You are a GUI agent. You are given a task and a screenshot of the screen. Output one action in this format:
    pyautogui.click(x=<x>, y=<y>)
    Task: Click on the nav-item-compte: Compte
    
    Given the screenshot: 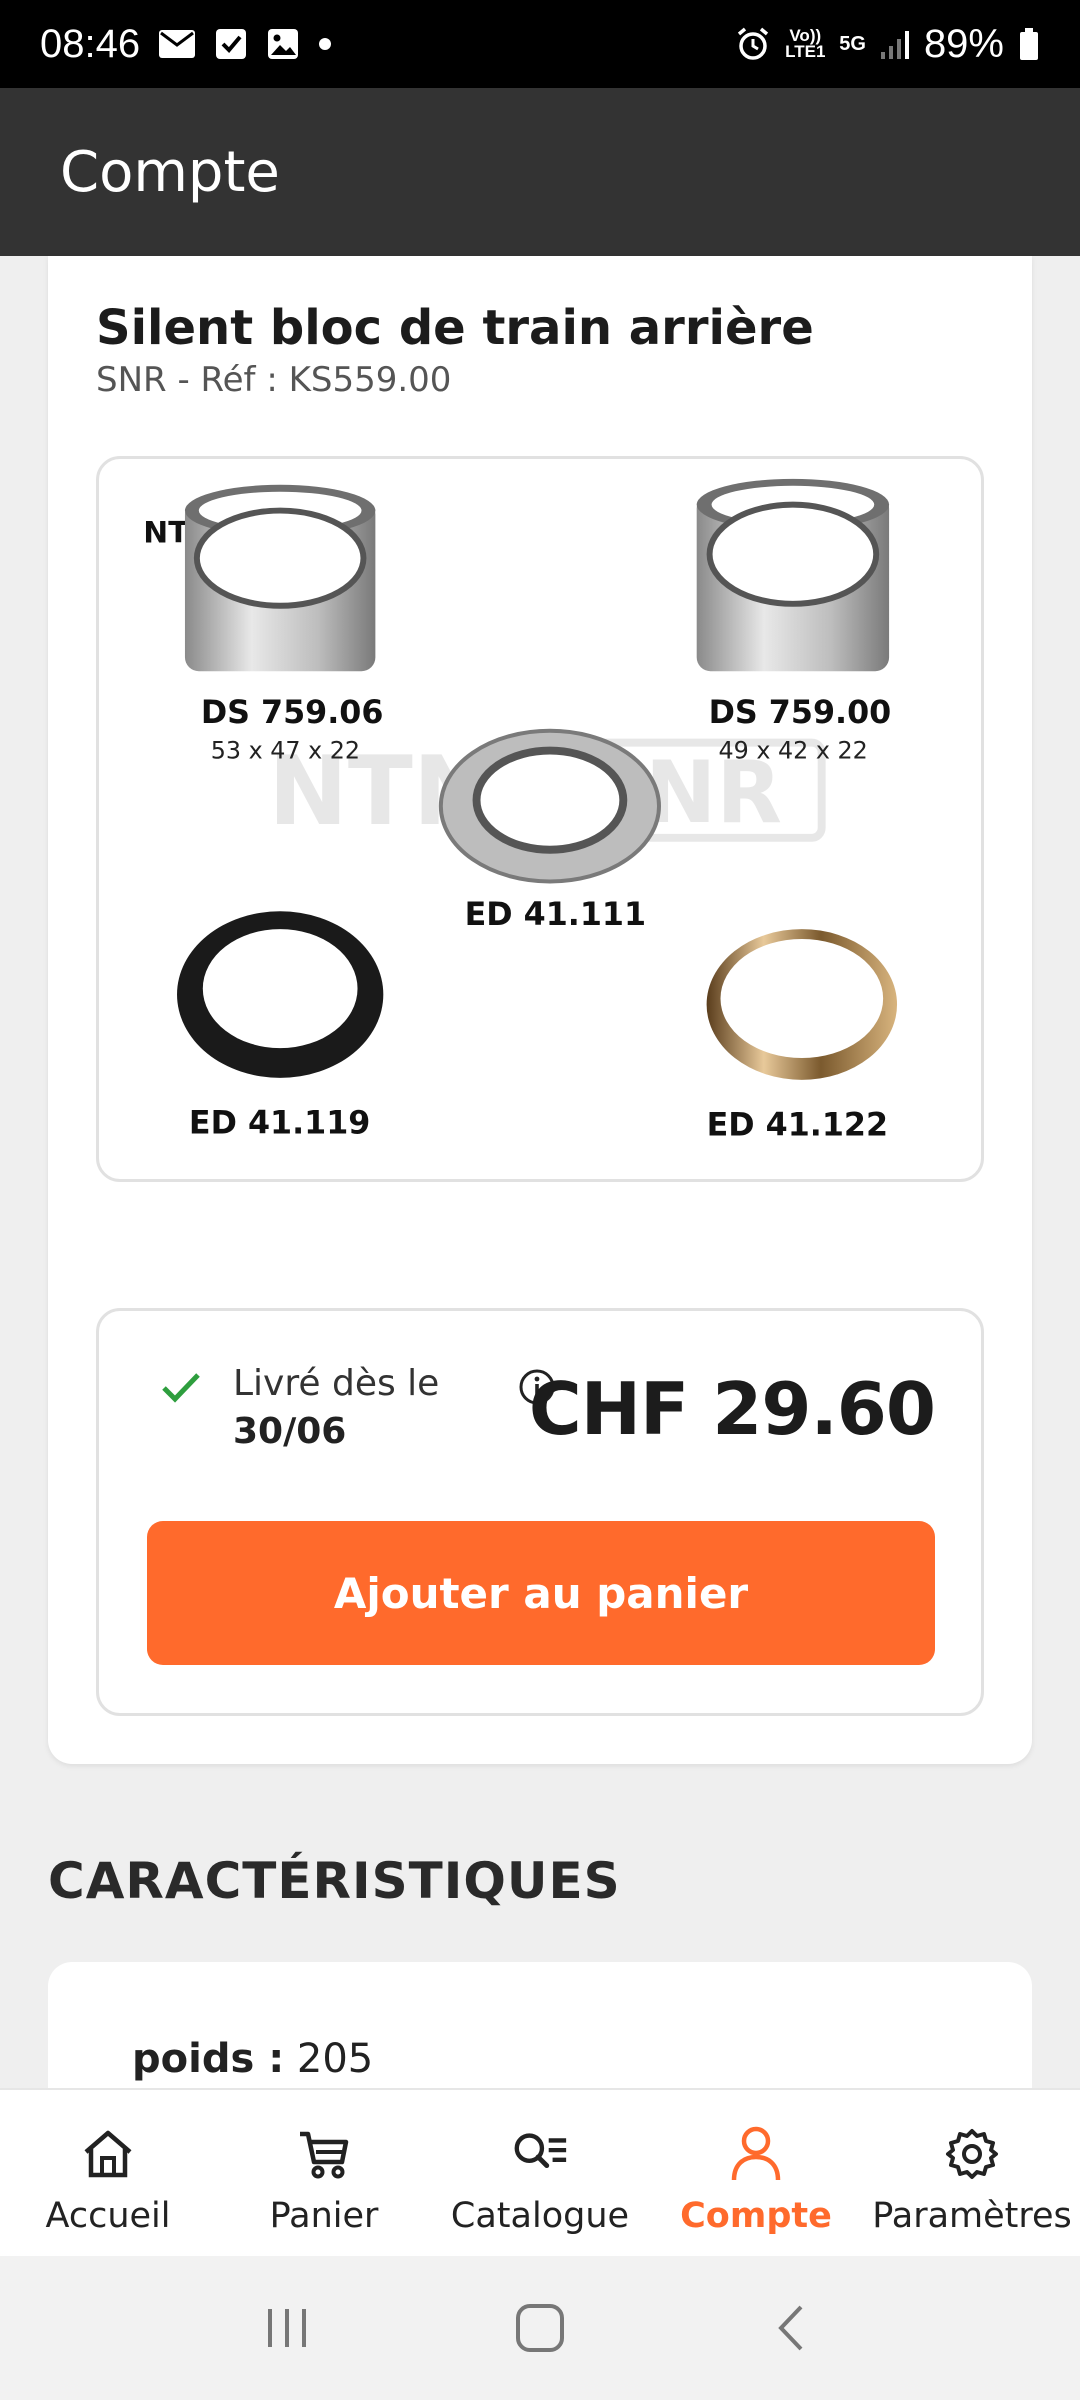 What is the action you would take?
    pyautogui.click(x=756, y=2174)
    